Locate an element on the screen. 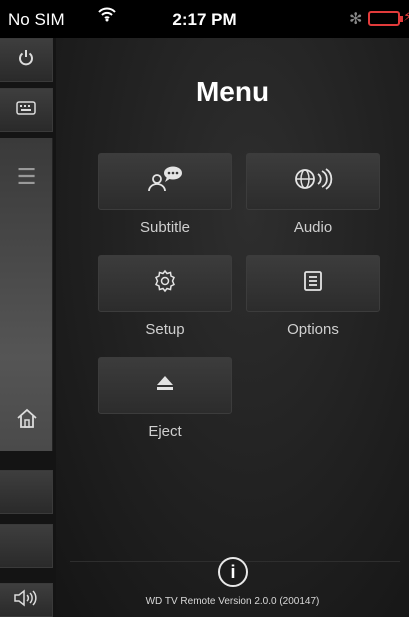  info-button: i is located at coordinates (233, 572).